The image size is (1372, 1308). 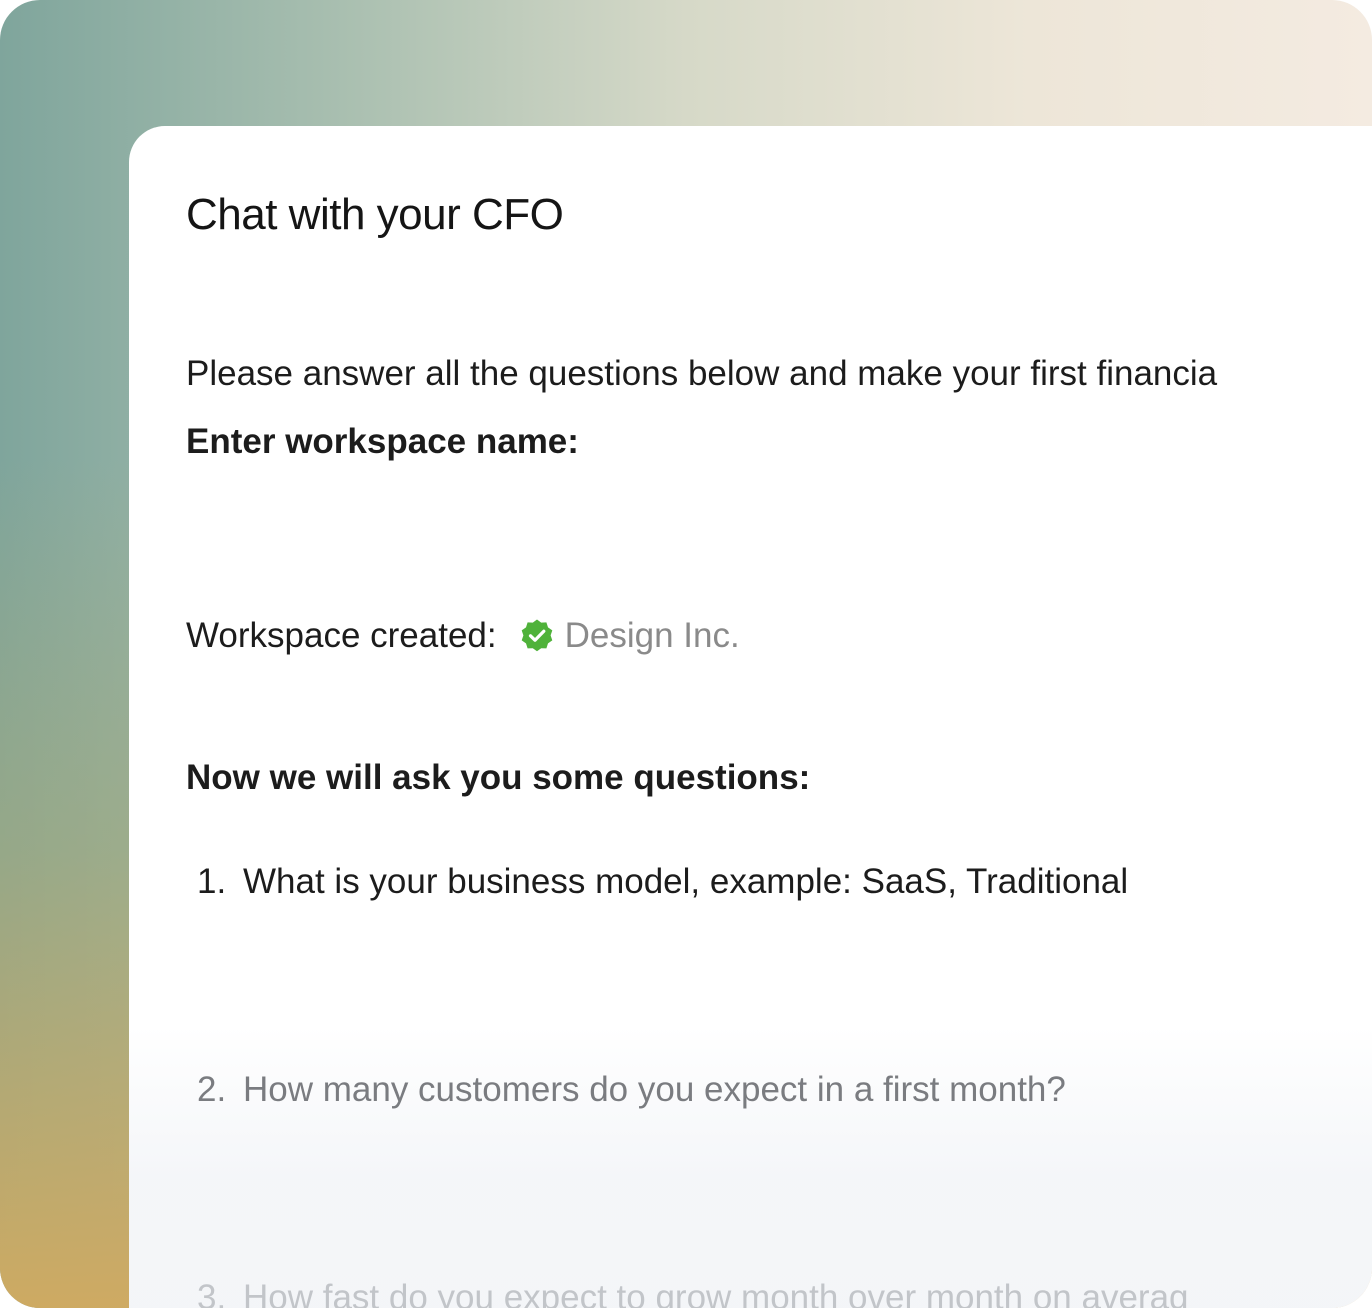 I want to click on question-number: 1., so click(x=212, y=881).